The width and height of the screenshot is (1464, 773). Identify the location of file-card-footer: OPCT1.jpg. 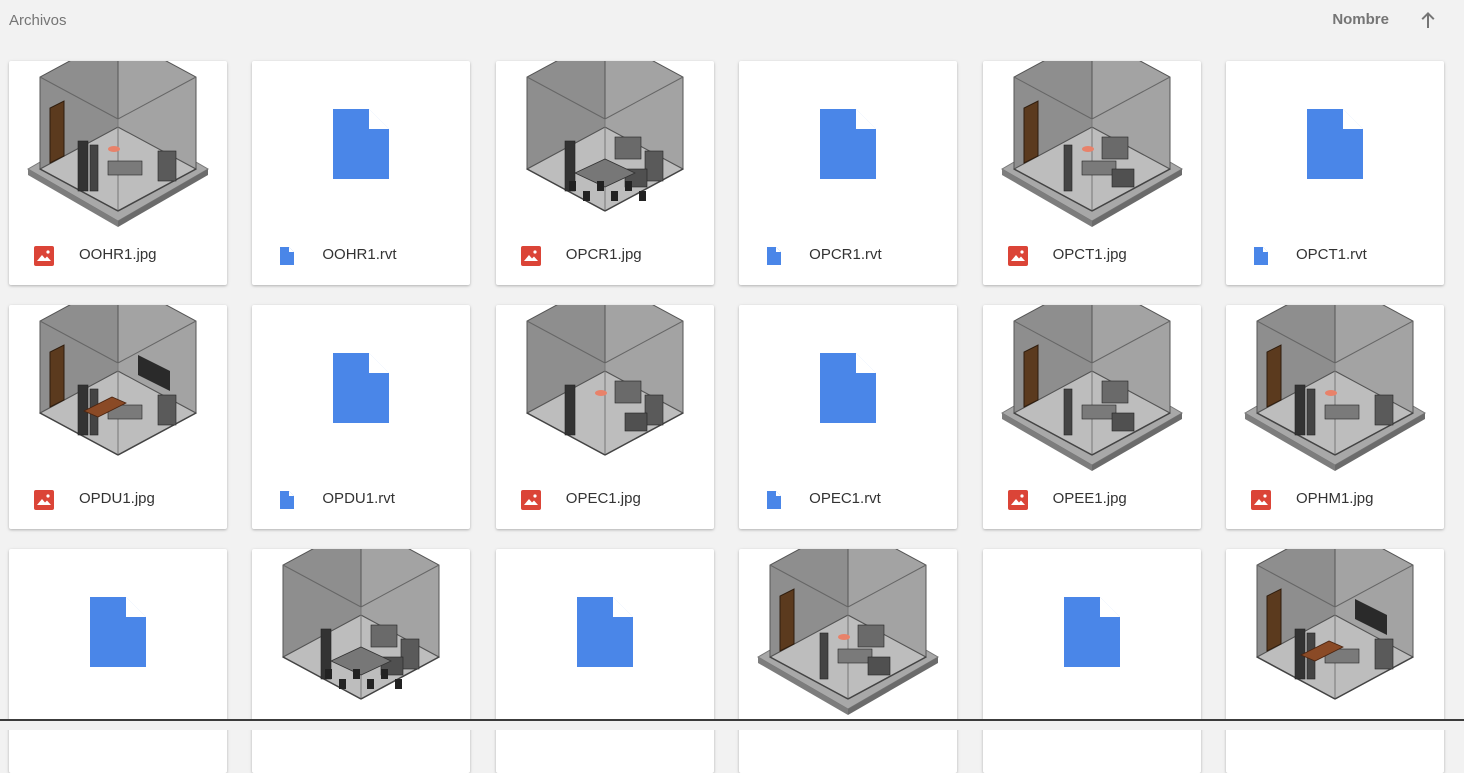
(1092, 256).